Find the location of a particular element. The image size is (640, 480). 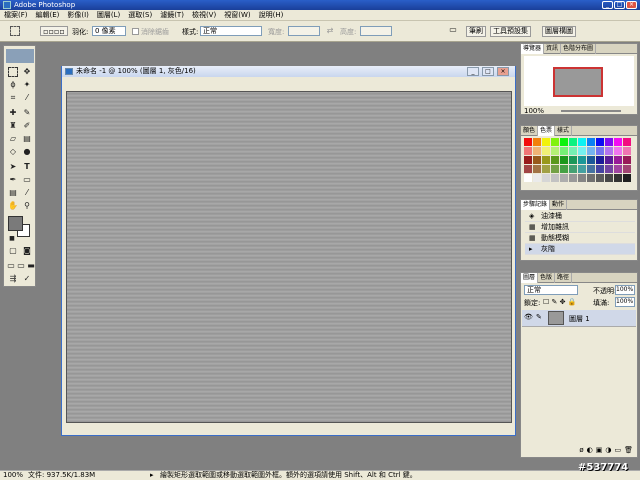

shape-tool-icon: ▭ is located at coordinates (27, 180).